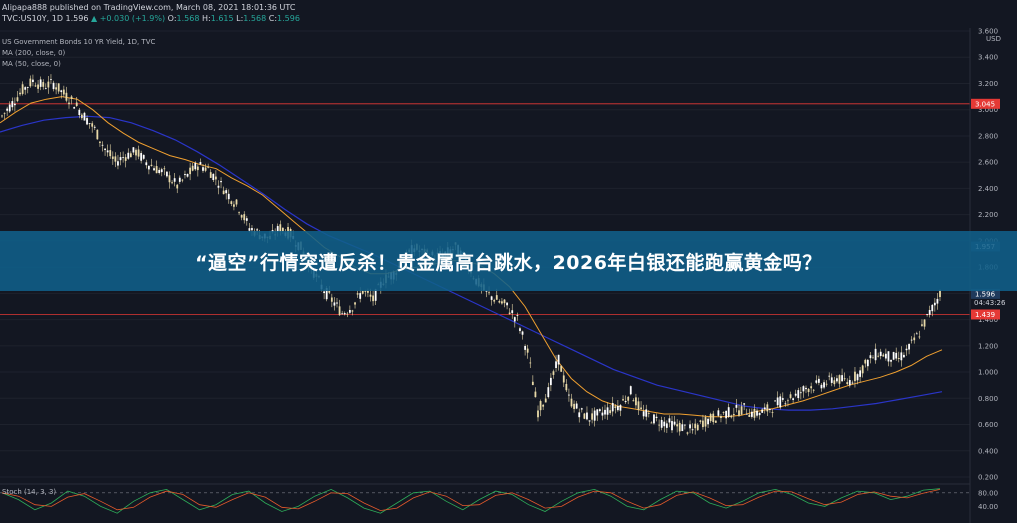  Describe the element at coordinates (29, 492) in the screenshot. I see `legend-stoch: Stoch (14, 3, 3)` at that location.